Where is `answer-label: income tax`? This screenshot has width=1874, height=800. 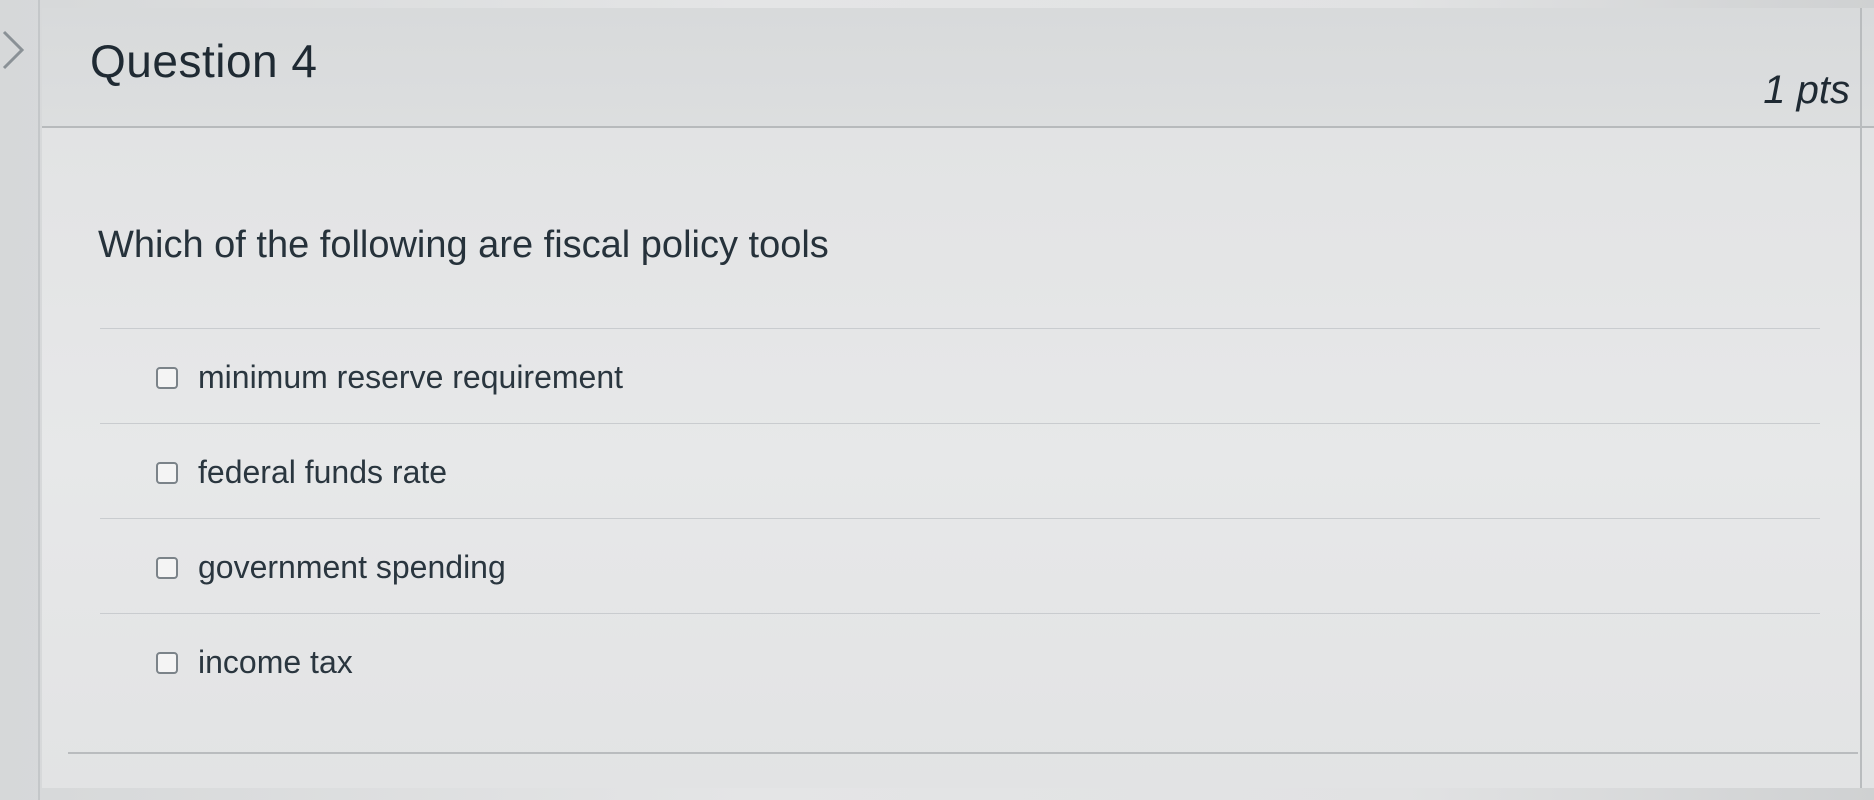
answer-label: income tax is located at coordinates (275, 662).